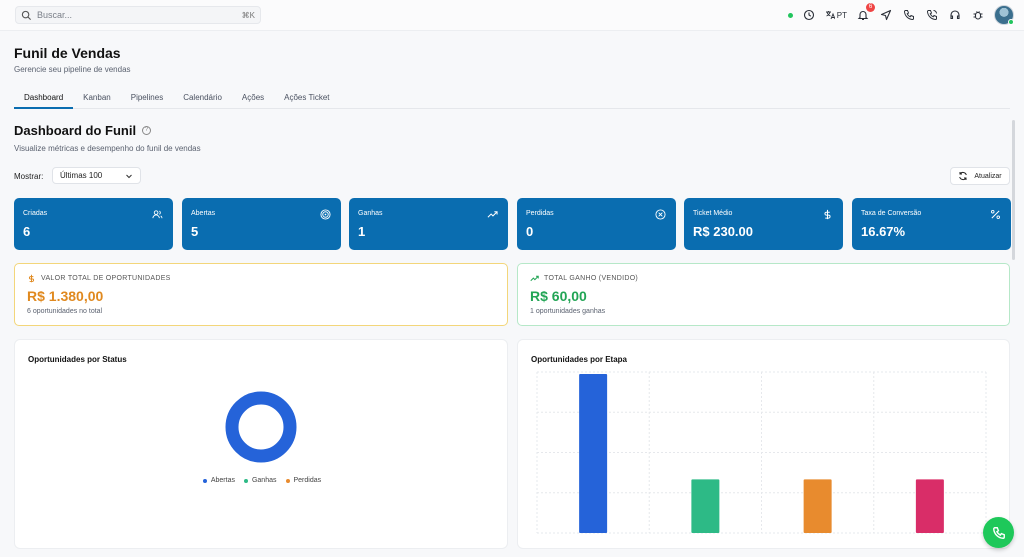  I want to click on stat-card-abertas: Abertas 5, so click(261, 224).